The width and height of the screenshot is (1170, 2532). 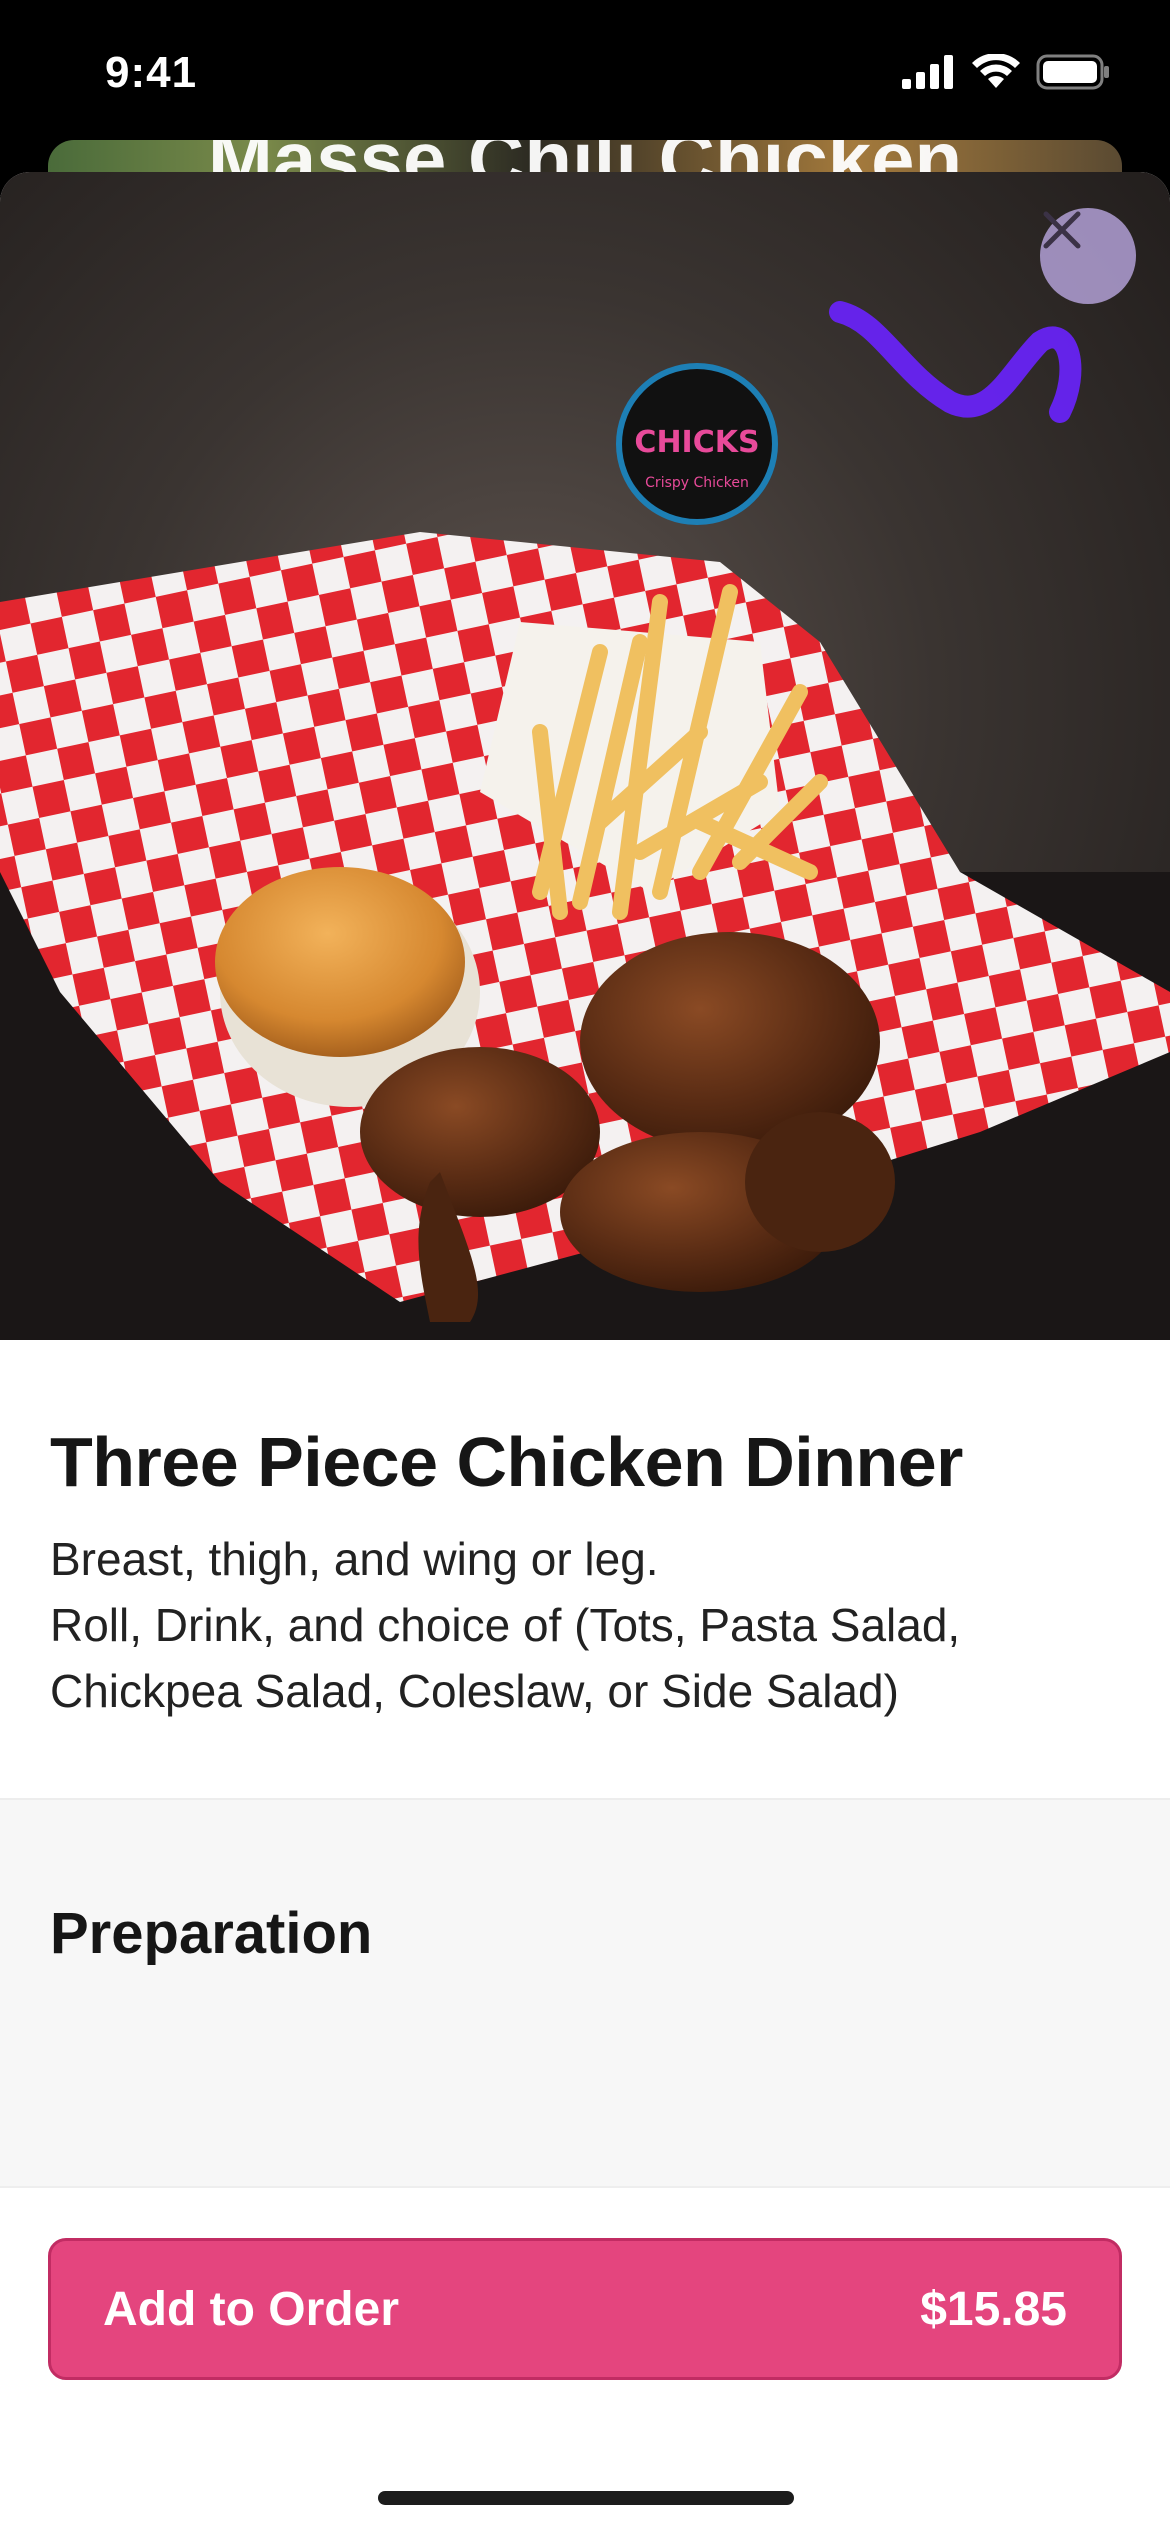 What do you see at coordinates (506, 1462) in the screenshot?
I see `item-title: Three Piece Chicken Dinner` at bounding box center [506, 1462].